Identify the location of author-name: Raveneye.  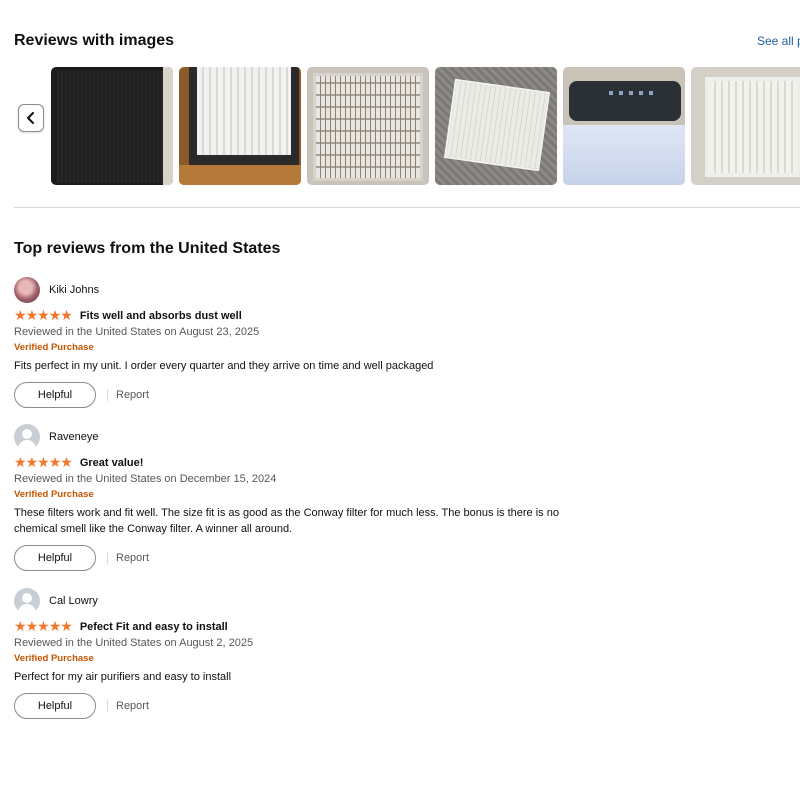
(74, 437).